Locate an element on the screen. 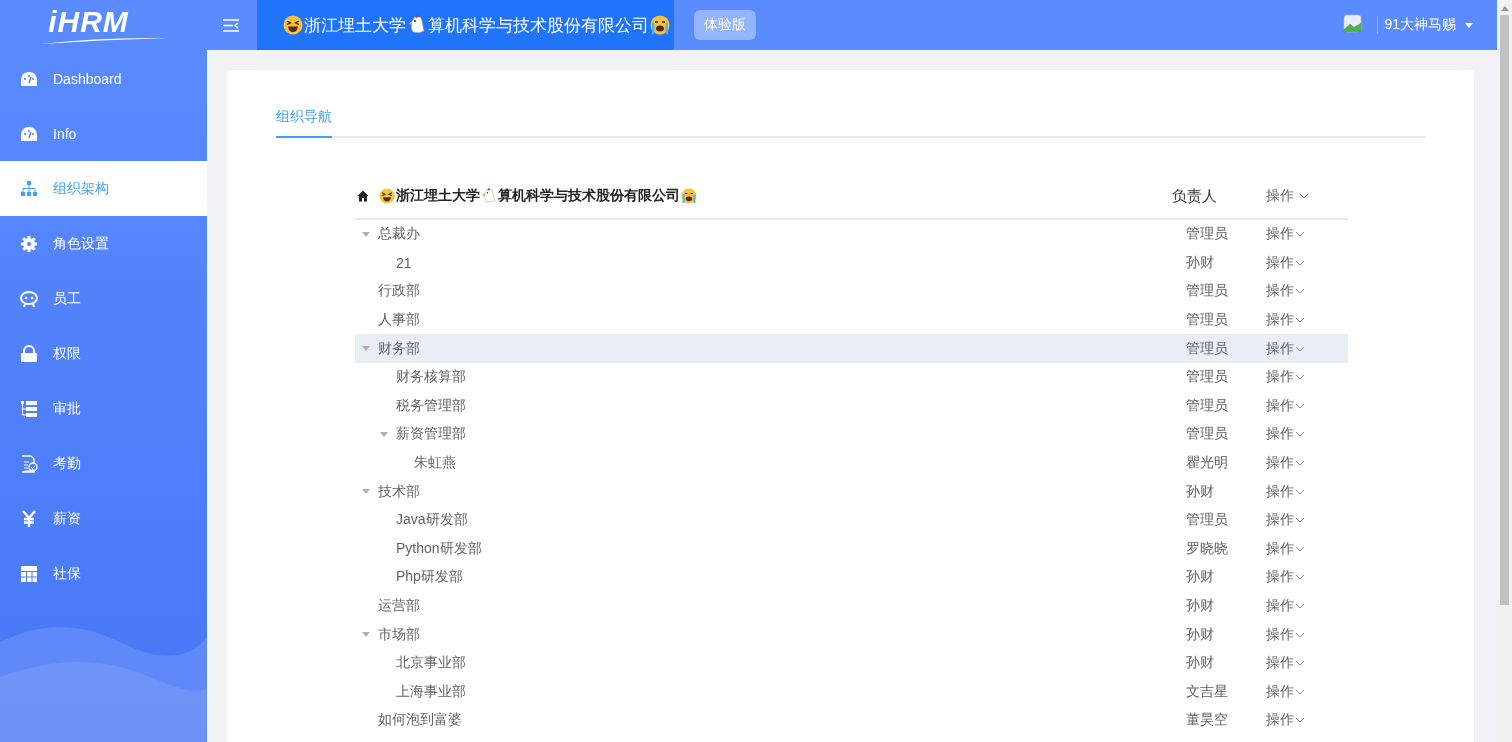  tree-row: 运营部 孙财 操作 is located at coordinates (851, 606).